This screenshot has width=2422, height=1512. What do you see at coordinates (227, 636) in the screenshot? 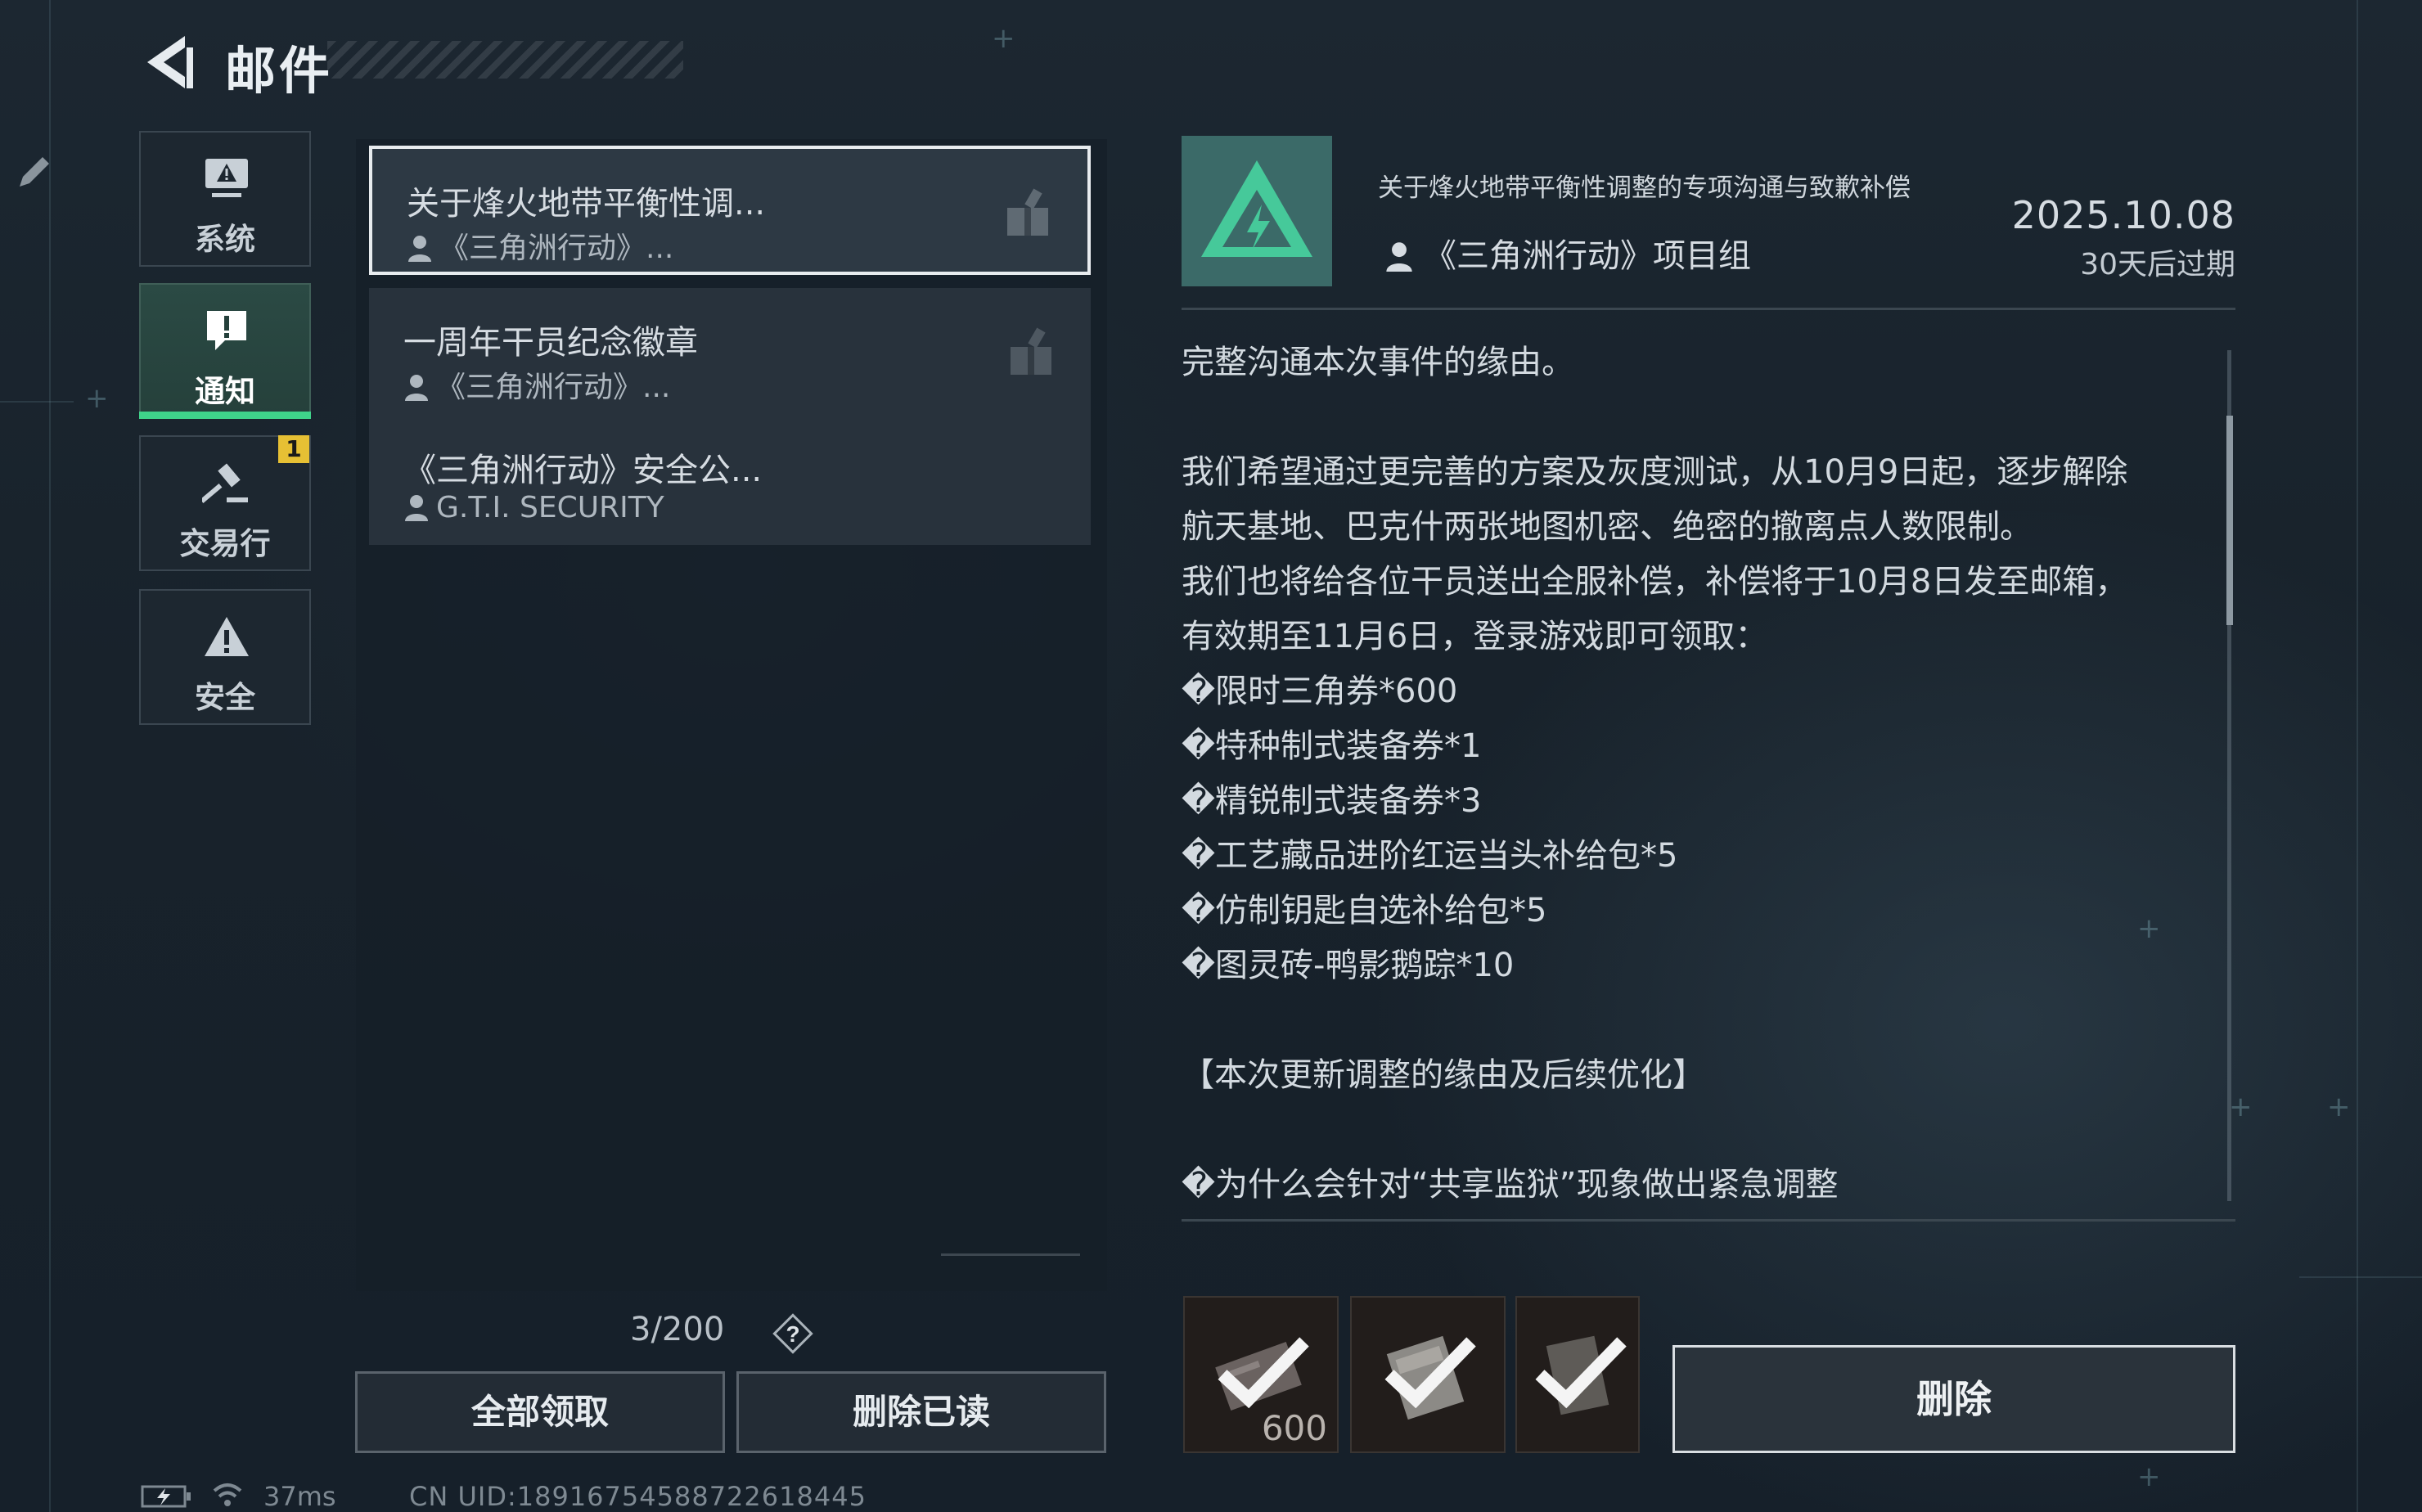
I see `warning-triangle-icon` at bounding box center [227, 636].